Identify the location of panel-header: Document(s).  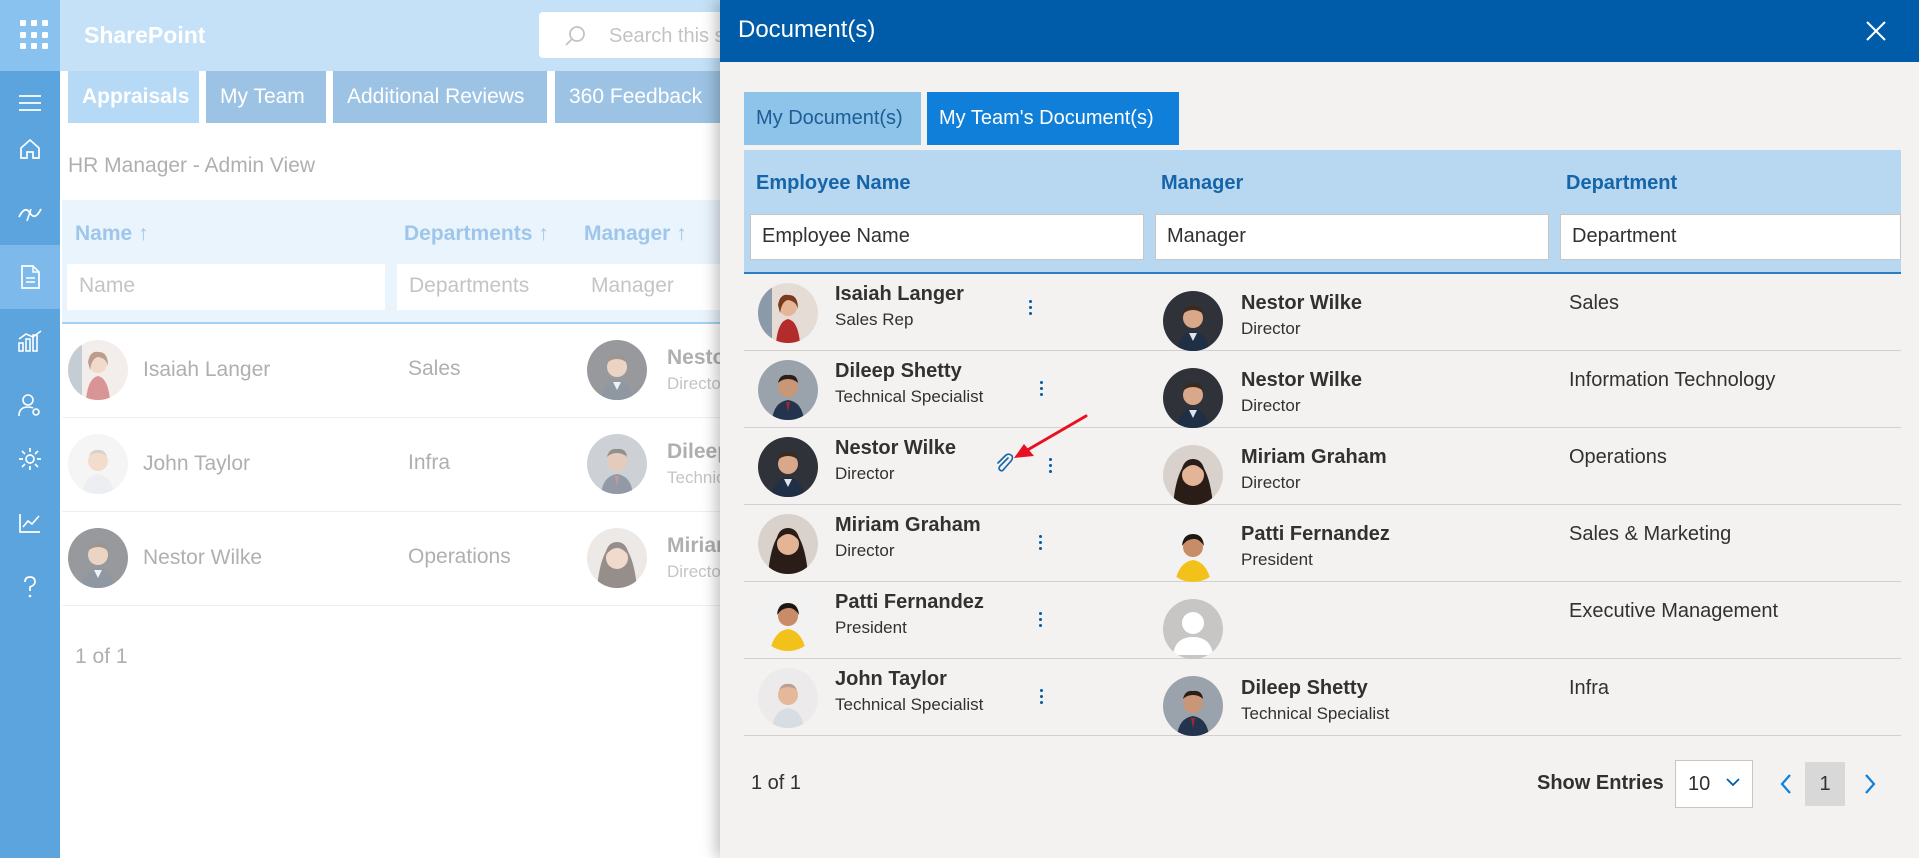
(1319, 31).